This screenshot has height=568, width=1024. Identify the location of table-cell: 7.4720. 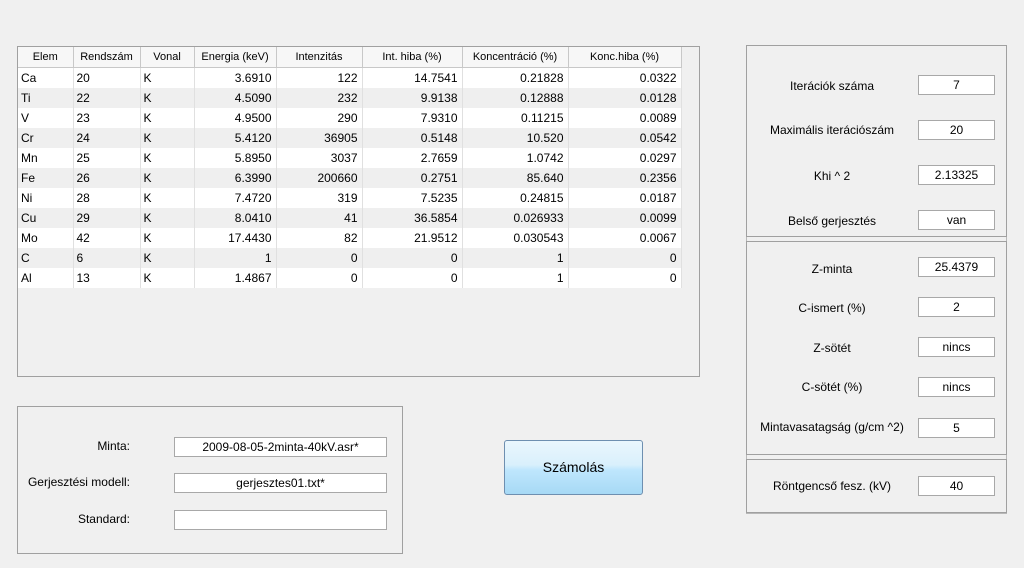
(235, 198).